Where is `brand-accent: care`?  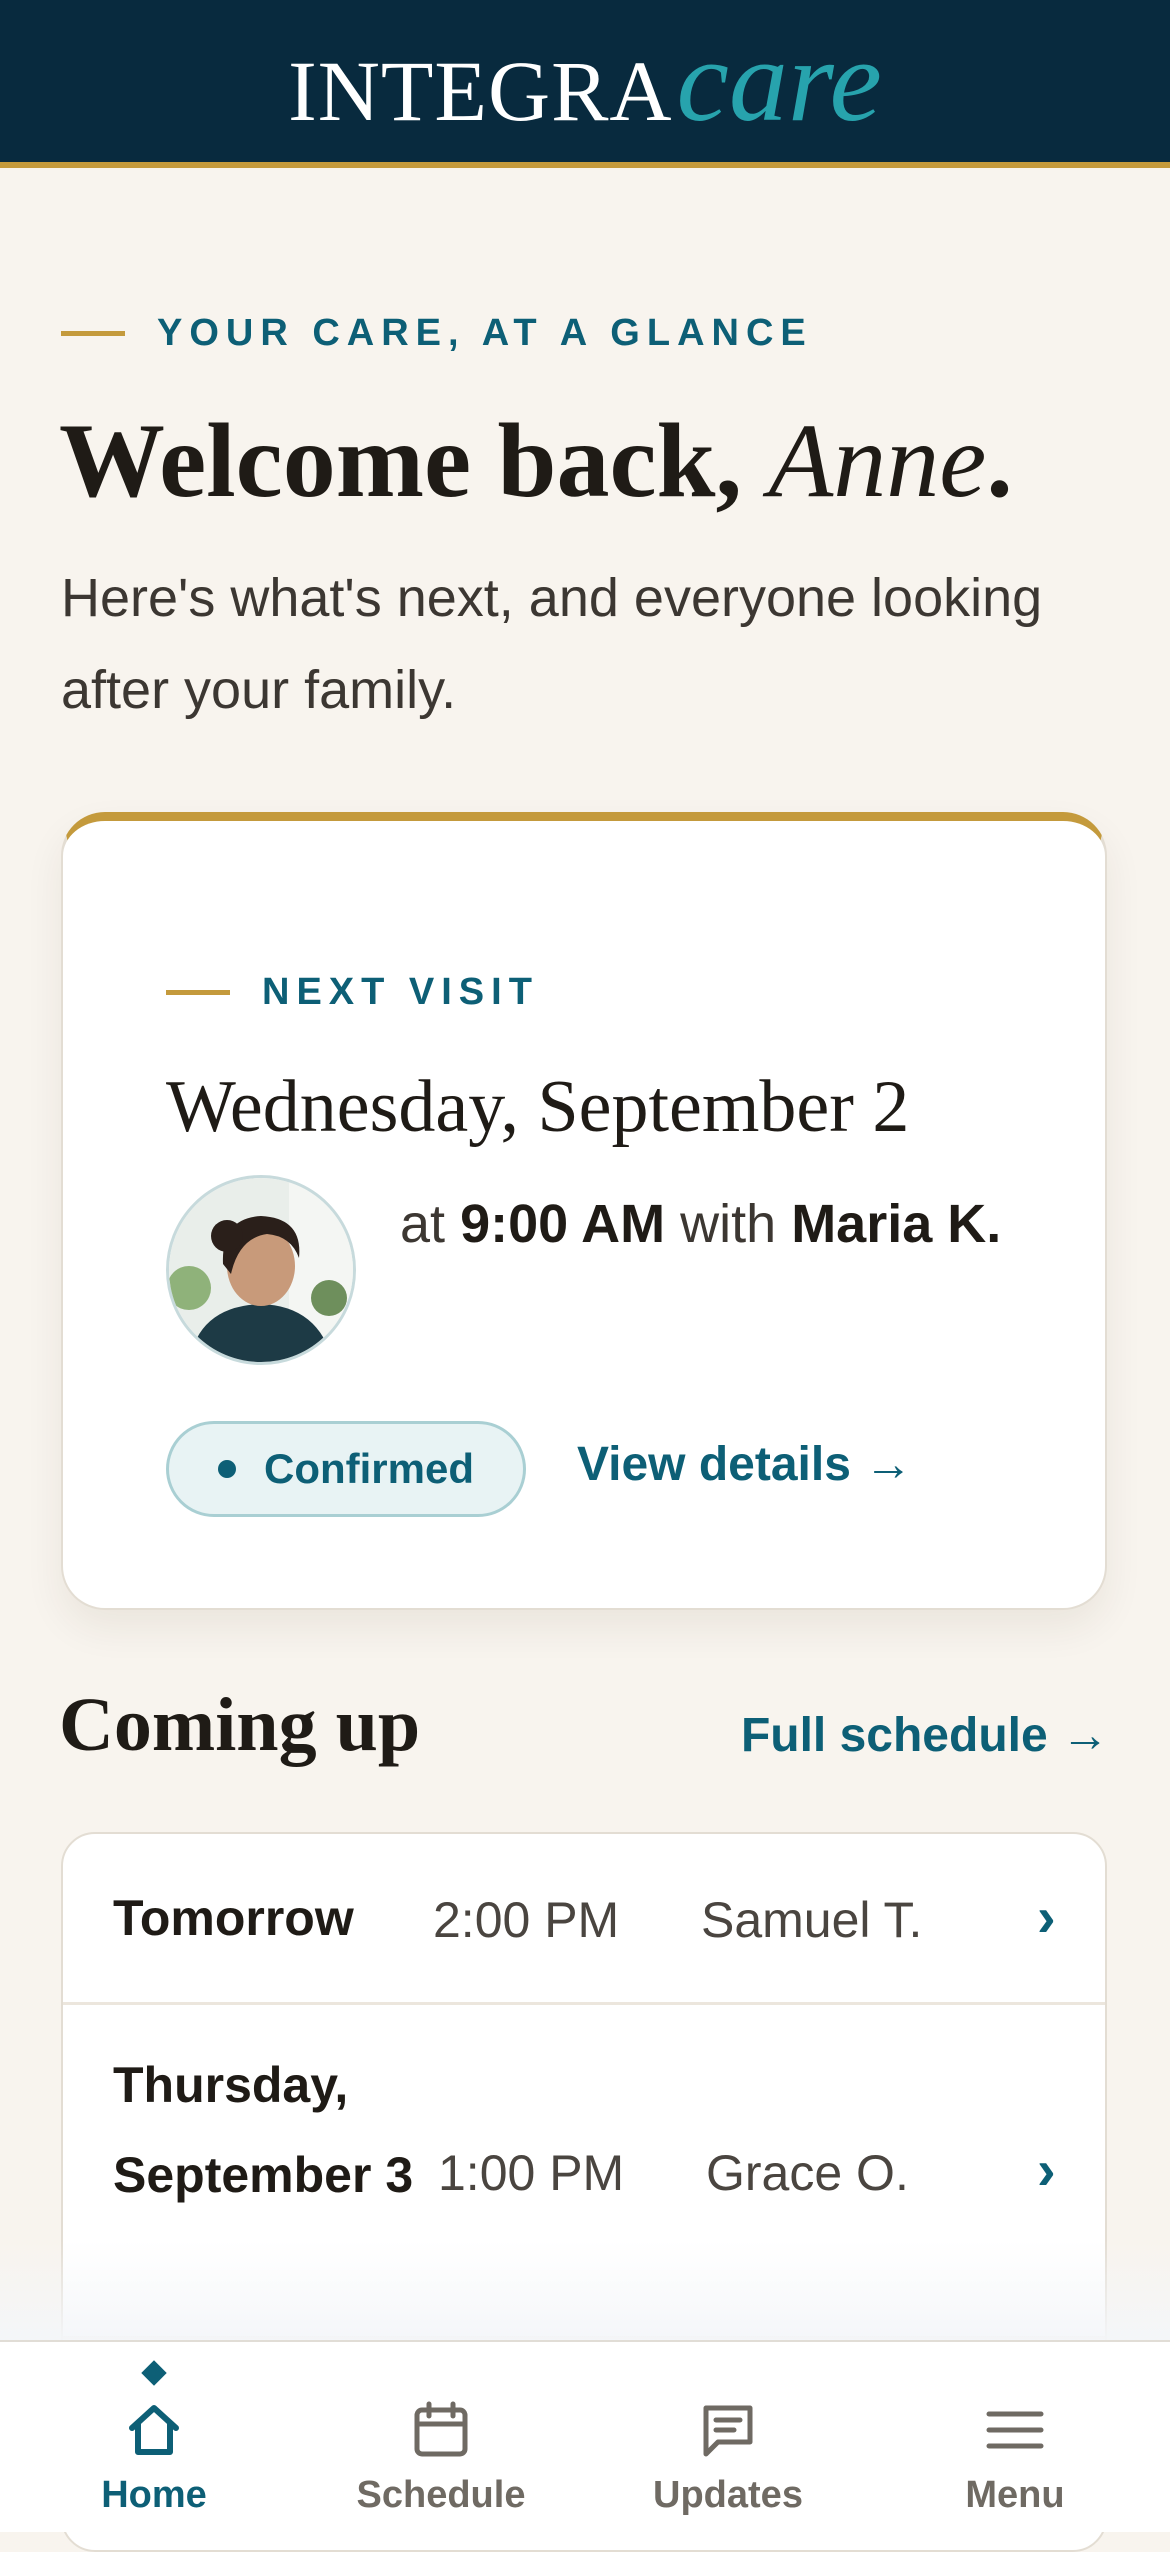 brand-accent: care is located at coordinates (779, 80).